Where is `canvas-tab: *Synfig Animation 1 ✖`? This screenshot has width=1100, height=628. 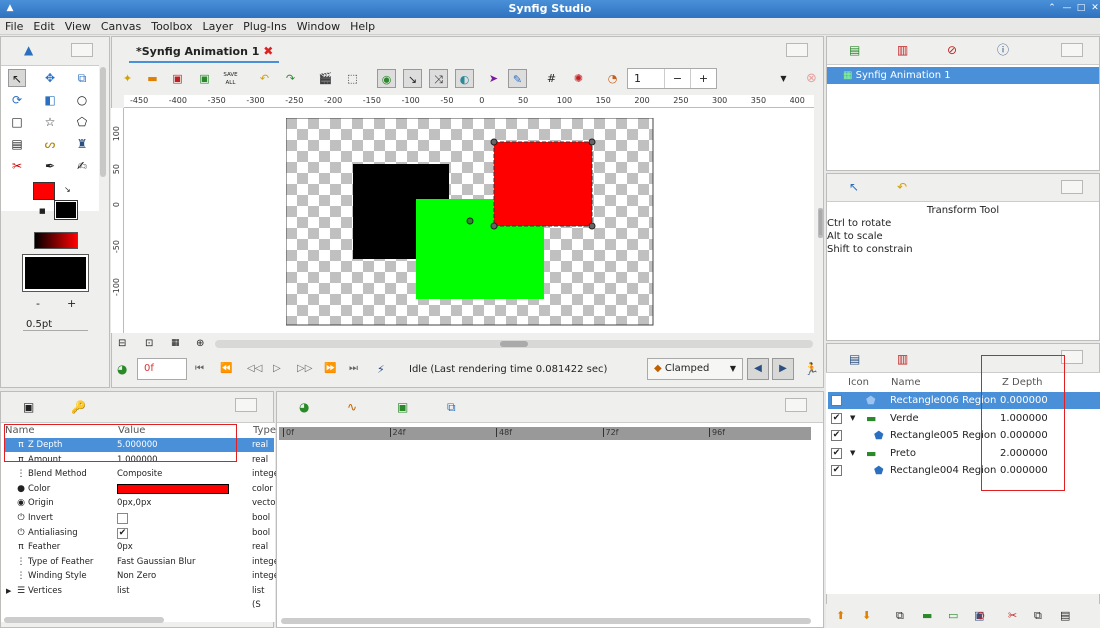 canvas-tab: *Synfig Animation 1 ✖ is located at coordinates (204, 51).